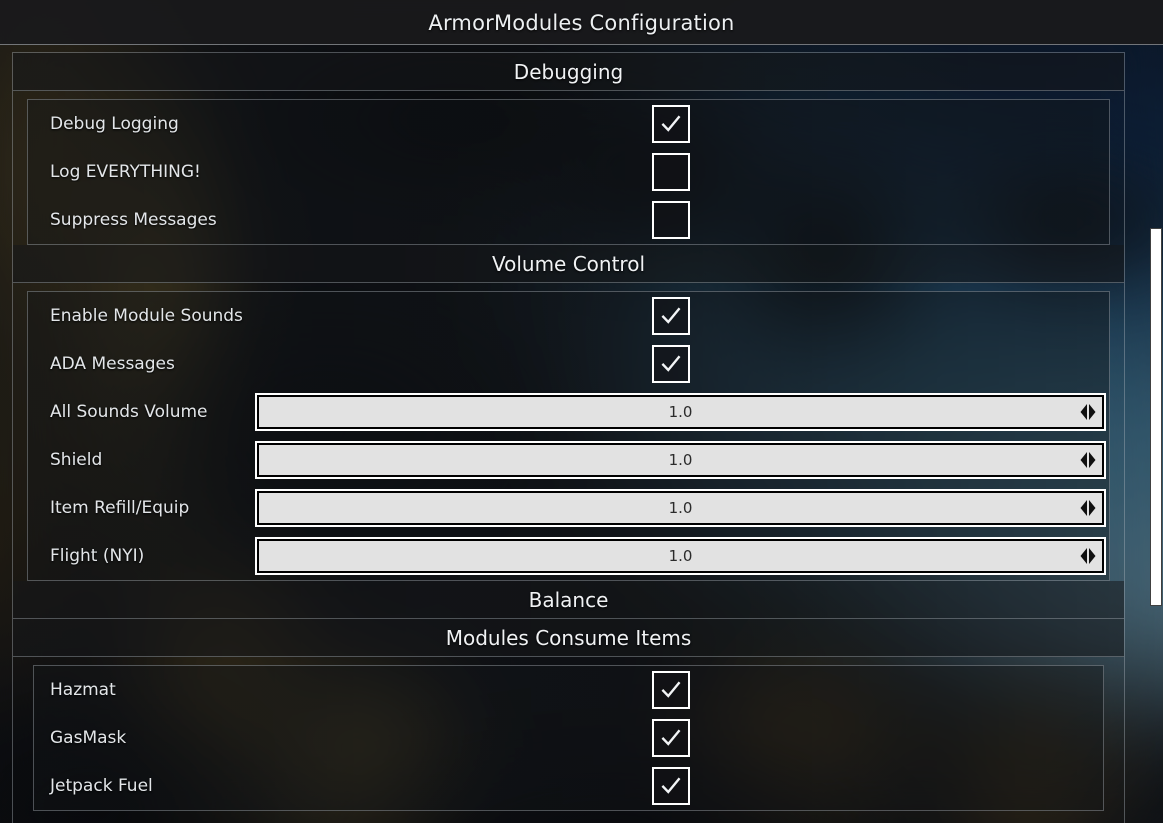  I want to click on option-row-suppress-messages: Suppress Messages, so click(568, 220).